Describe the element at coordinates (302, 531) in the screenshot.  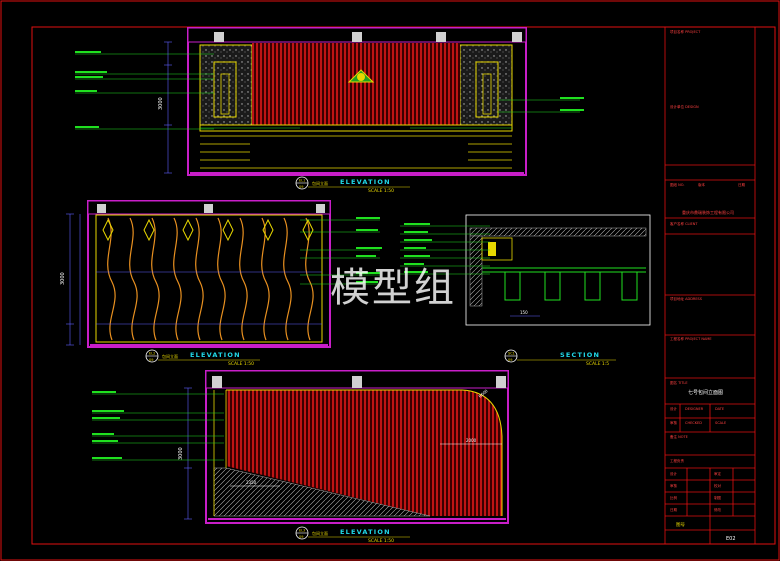
I see `svg-text: EL3` at that location.